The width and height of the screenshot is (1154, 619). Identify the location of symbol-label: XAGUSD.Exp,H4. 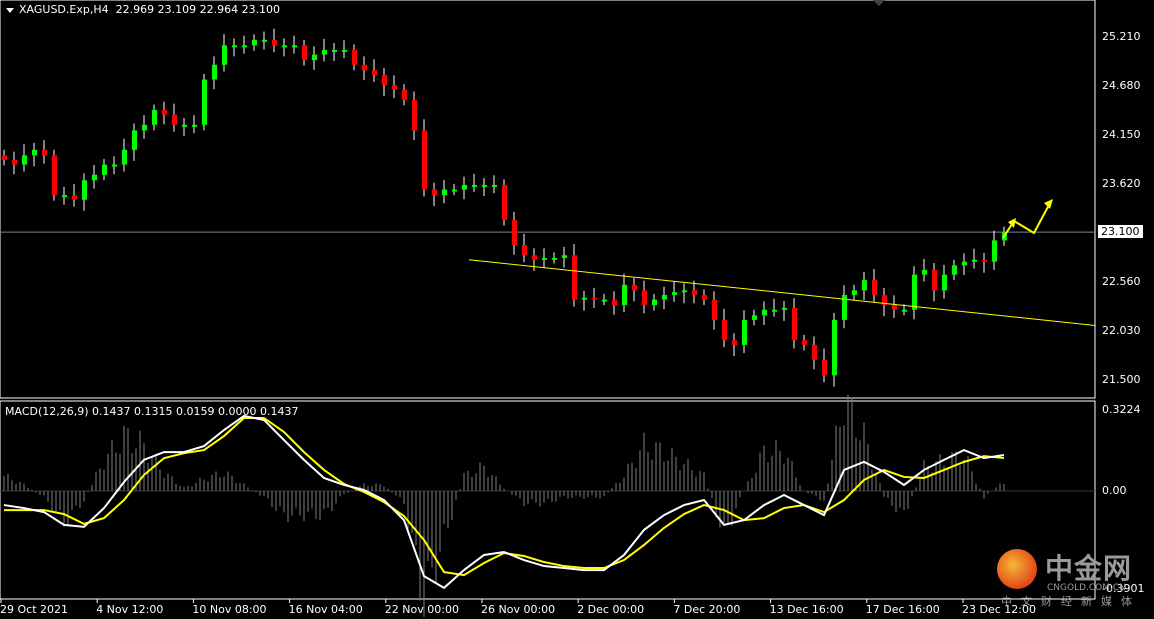
(64, 9).